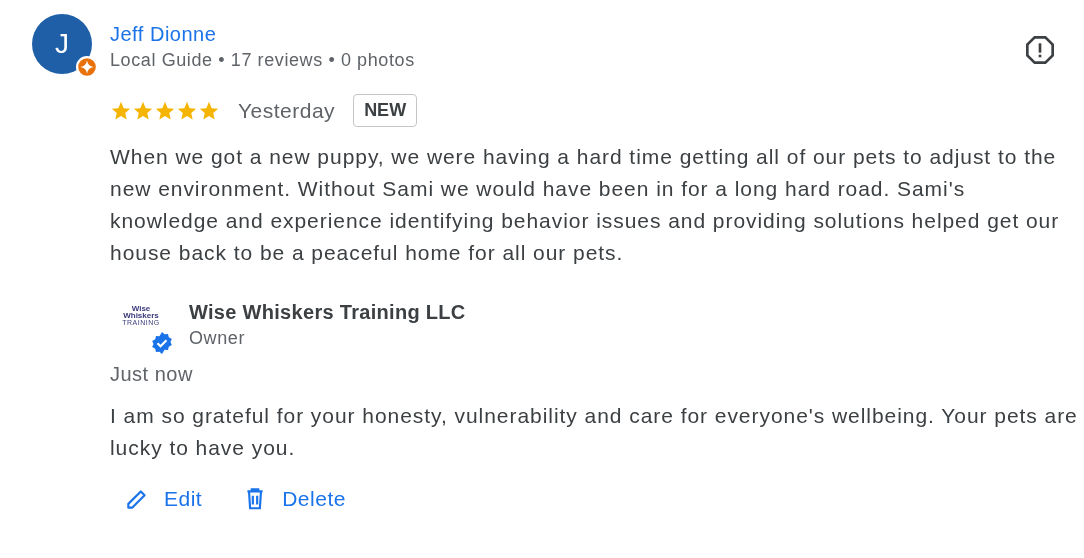  Describe the element at coordinates (385, 110) in the screenshot. I see `new-badge: NEW` at that location.